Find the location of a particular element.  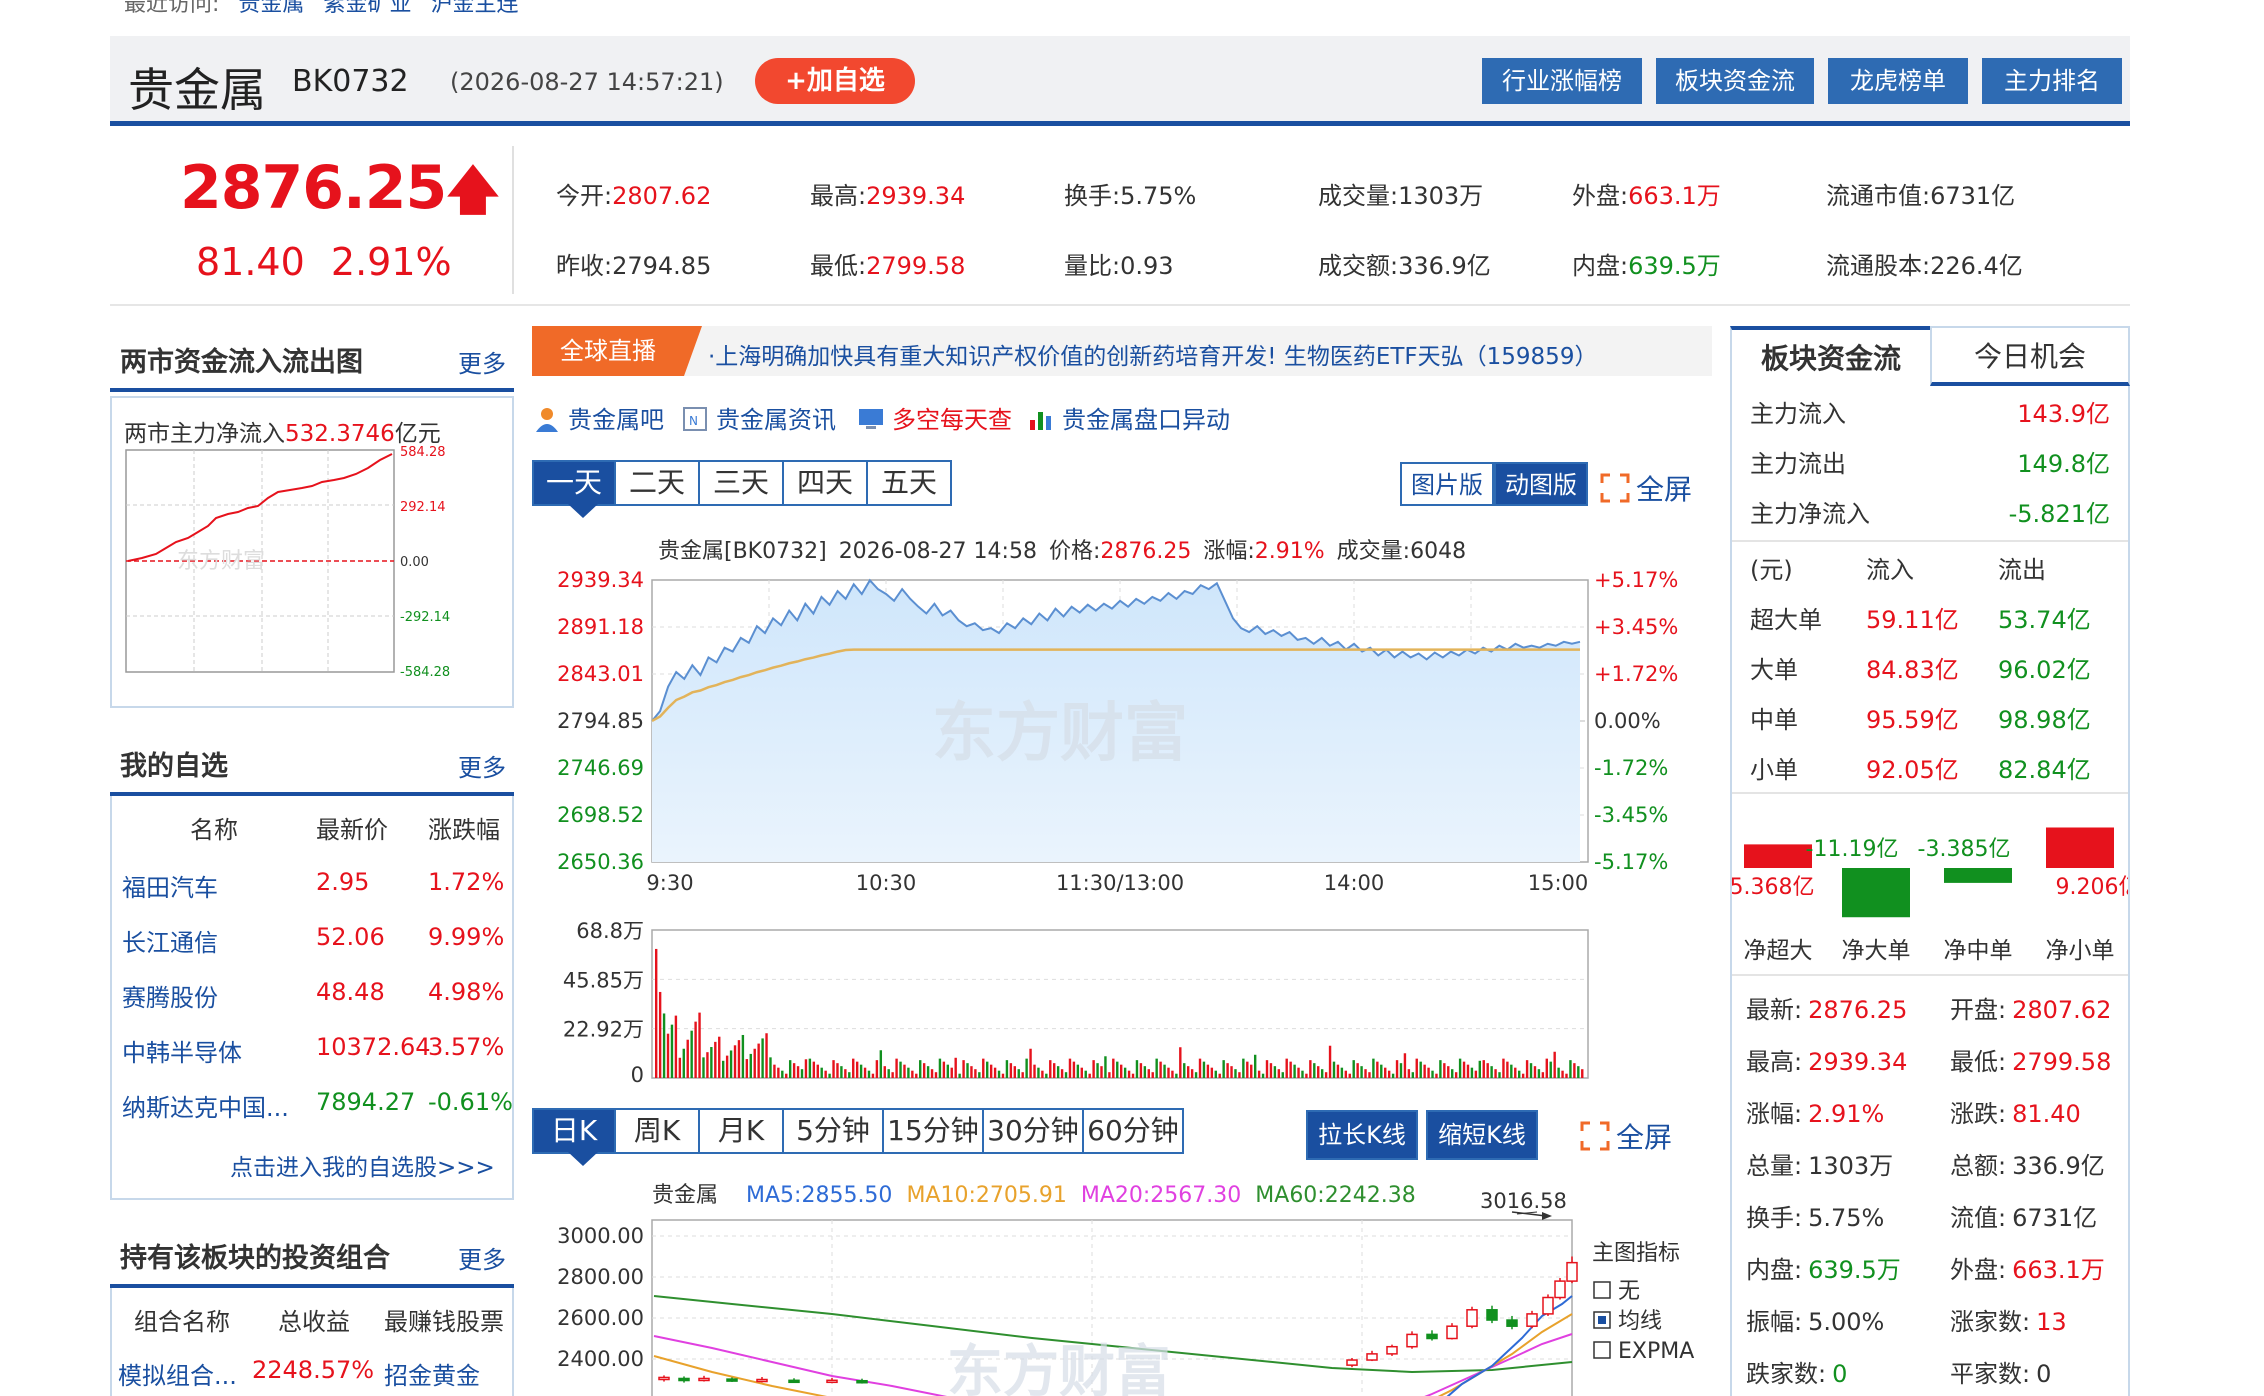

watchlist-stock-link: 长江通信 is located at coordinates (170, 940).